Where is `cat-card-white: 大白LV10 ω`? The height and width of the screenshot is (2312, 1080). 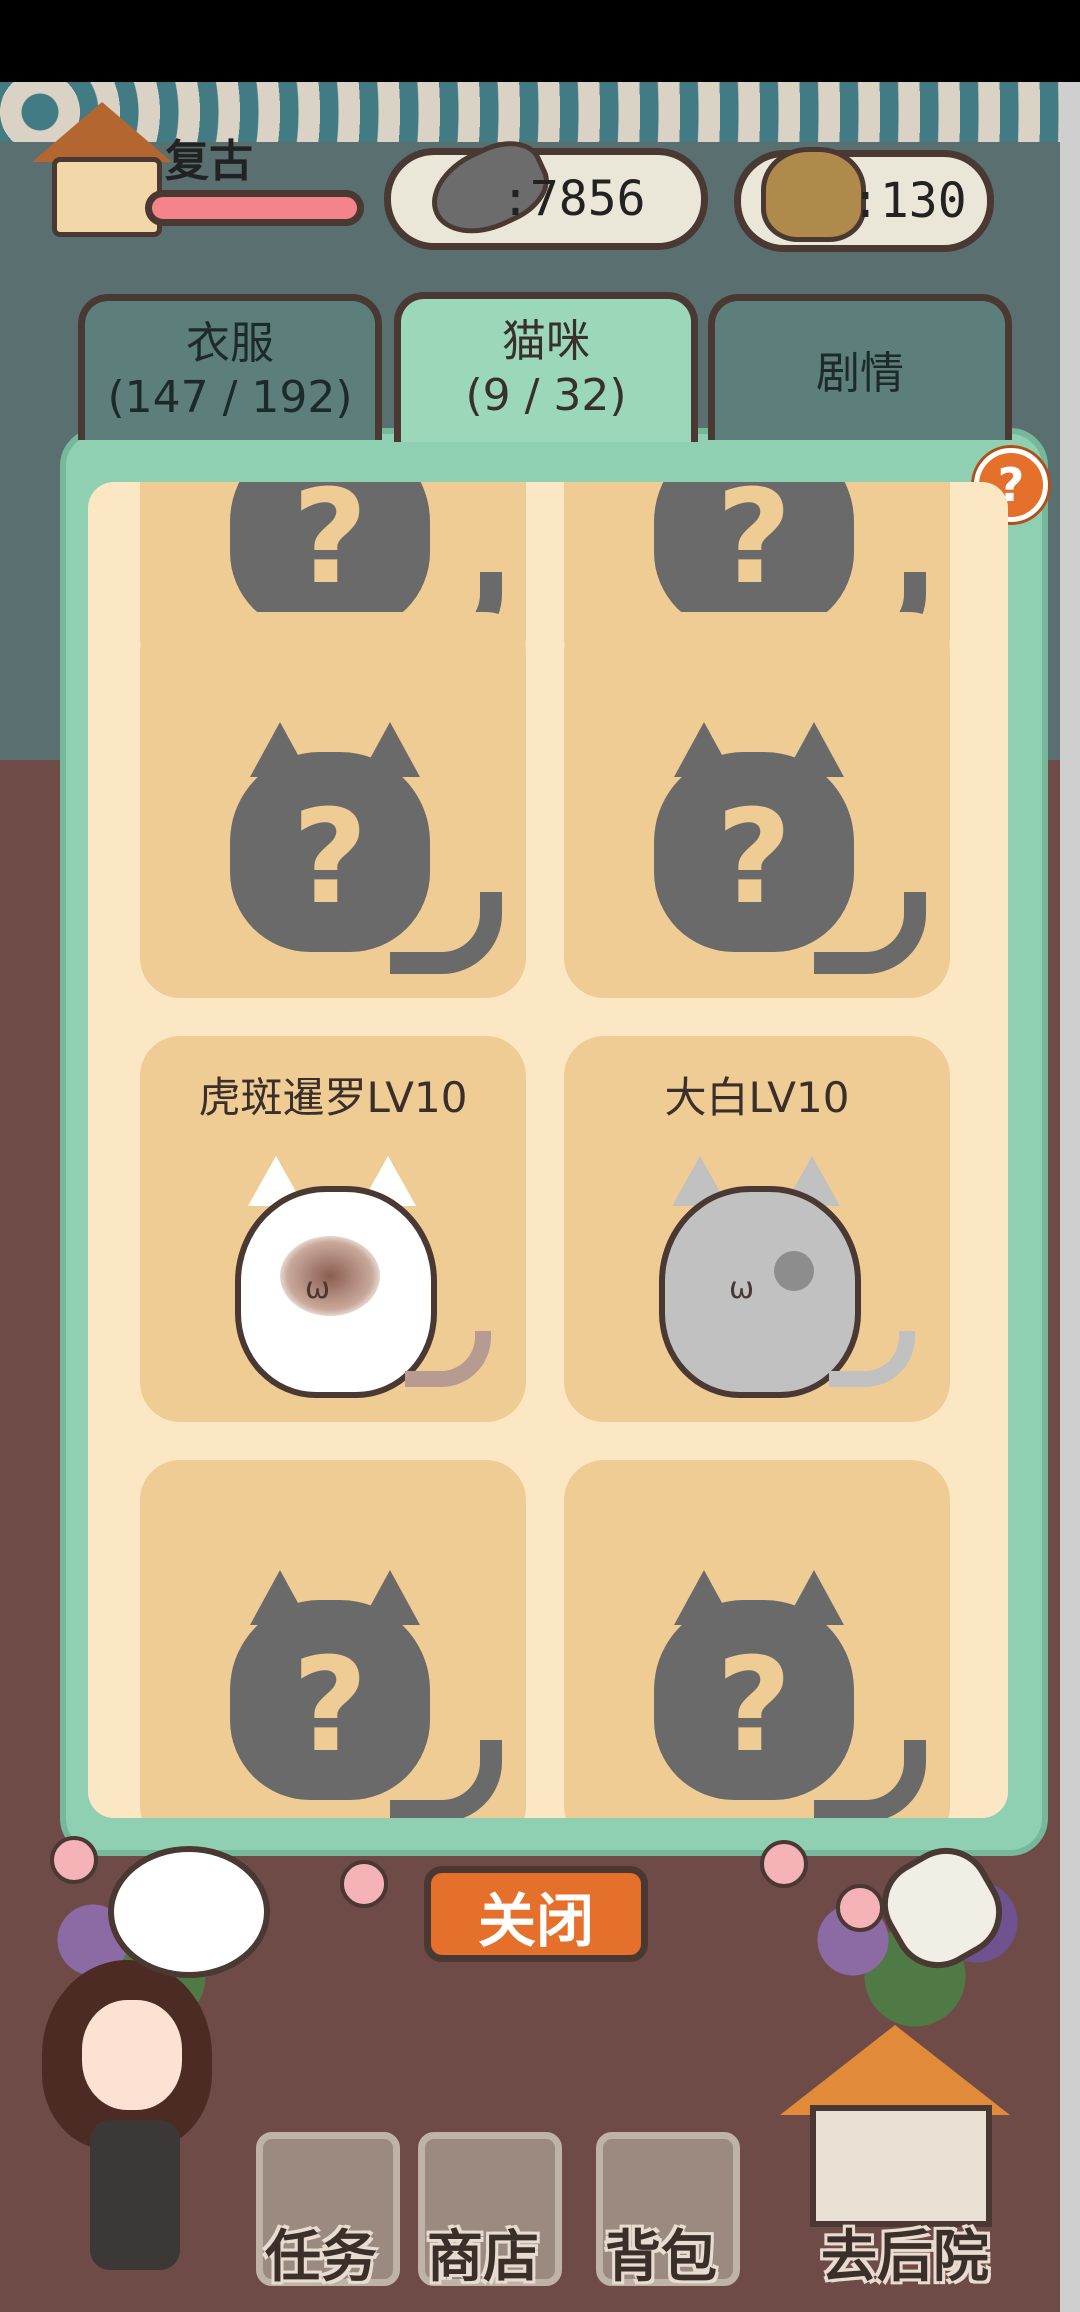 cat-card-white: 大白LV10 ω is located at coordinates (757, 1229).